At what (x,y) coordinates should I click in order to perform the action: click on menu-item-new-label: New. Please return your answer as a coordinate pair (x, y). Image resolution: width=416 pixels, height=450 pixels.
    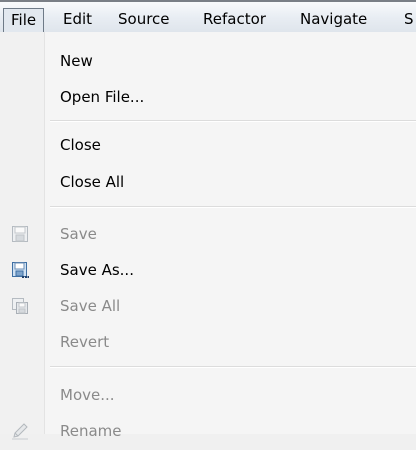
    Looking at the image, I should click on (76, 61).